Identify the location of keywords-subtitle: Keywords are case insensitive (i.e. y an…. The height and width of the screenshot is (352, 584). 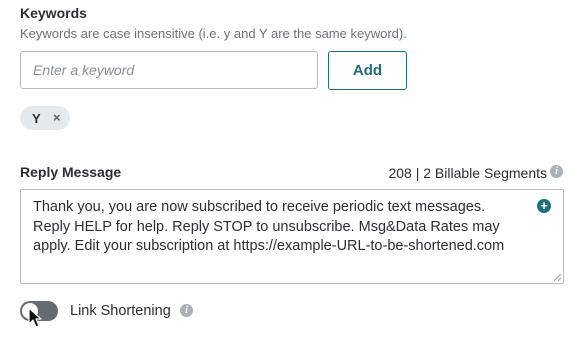
(213, 33).